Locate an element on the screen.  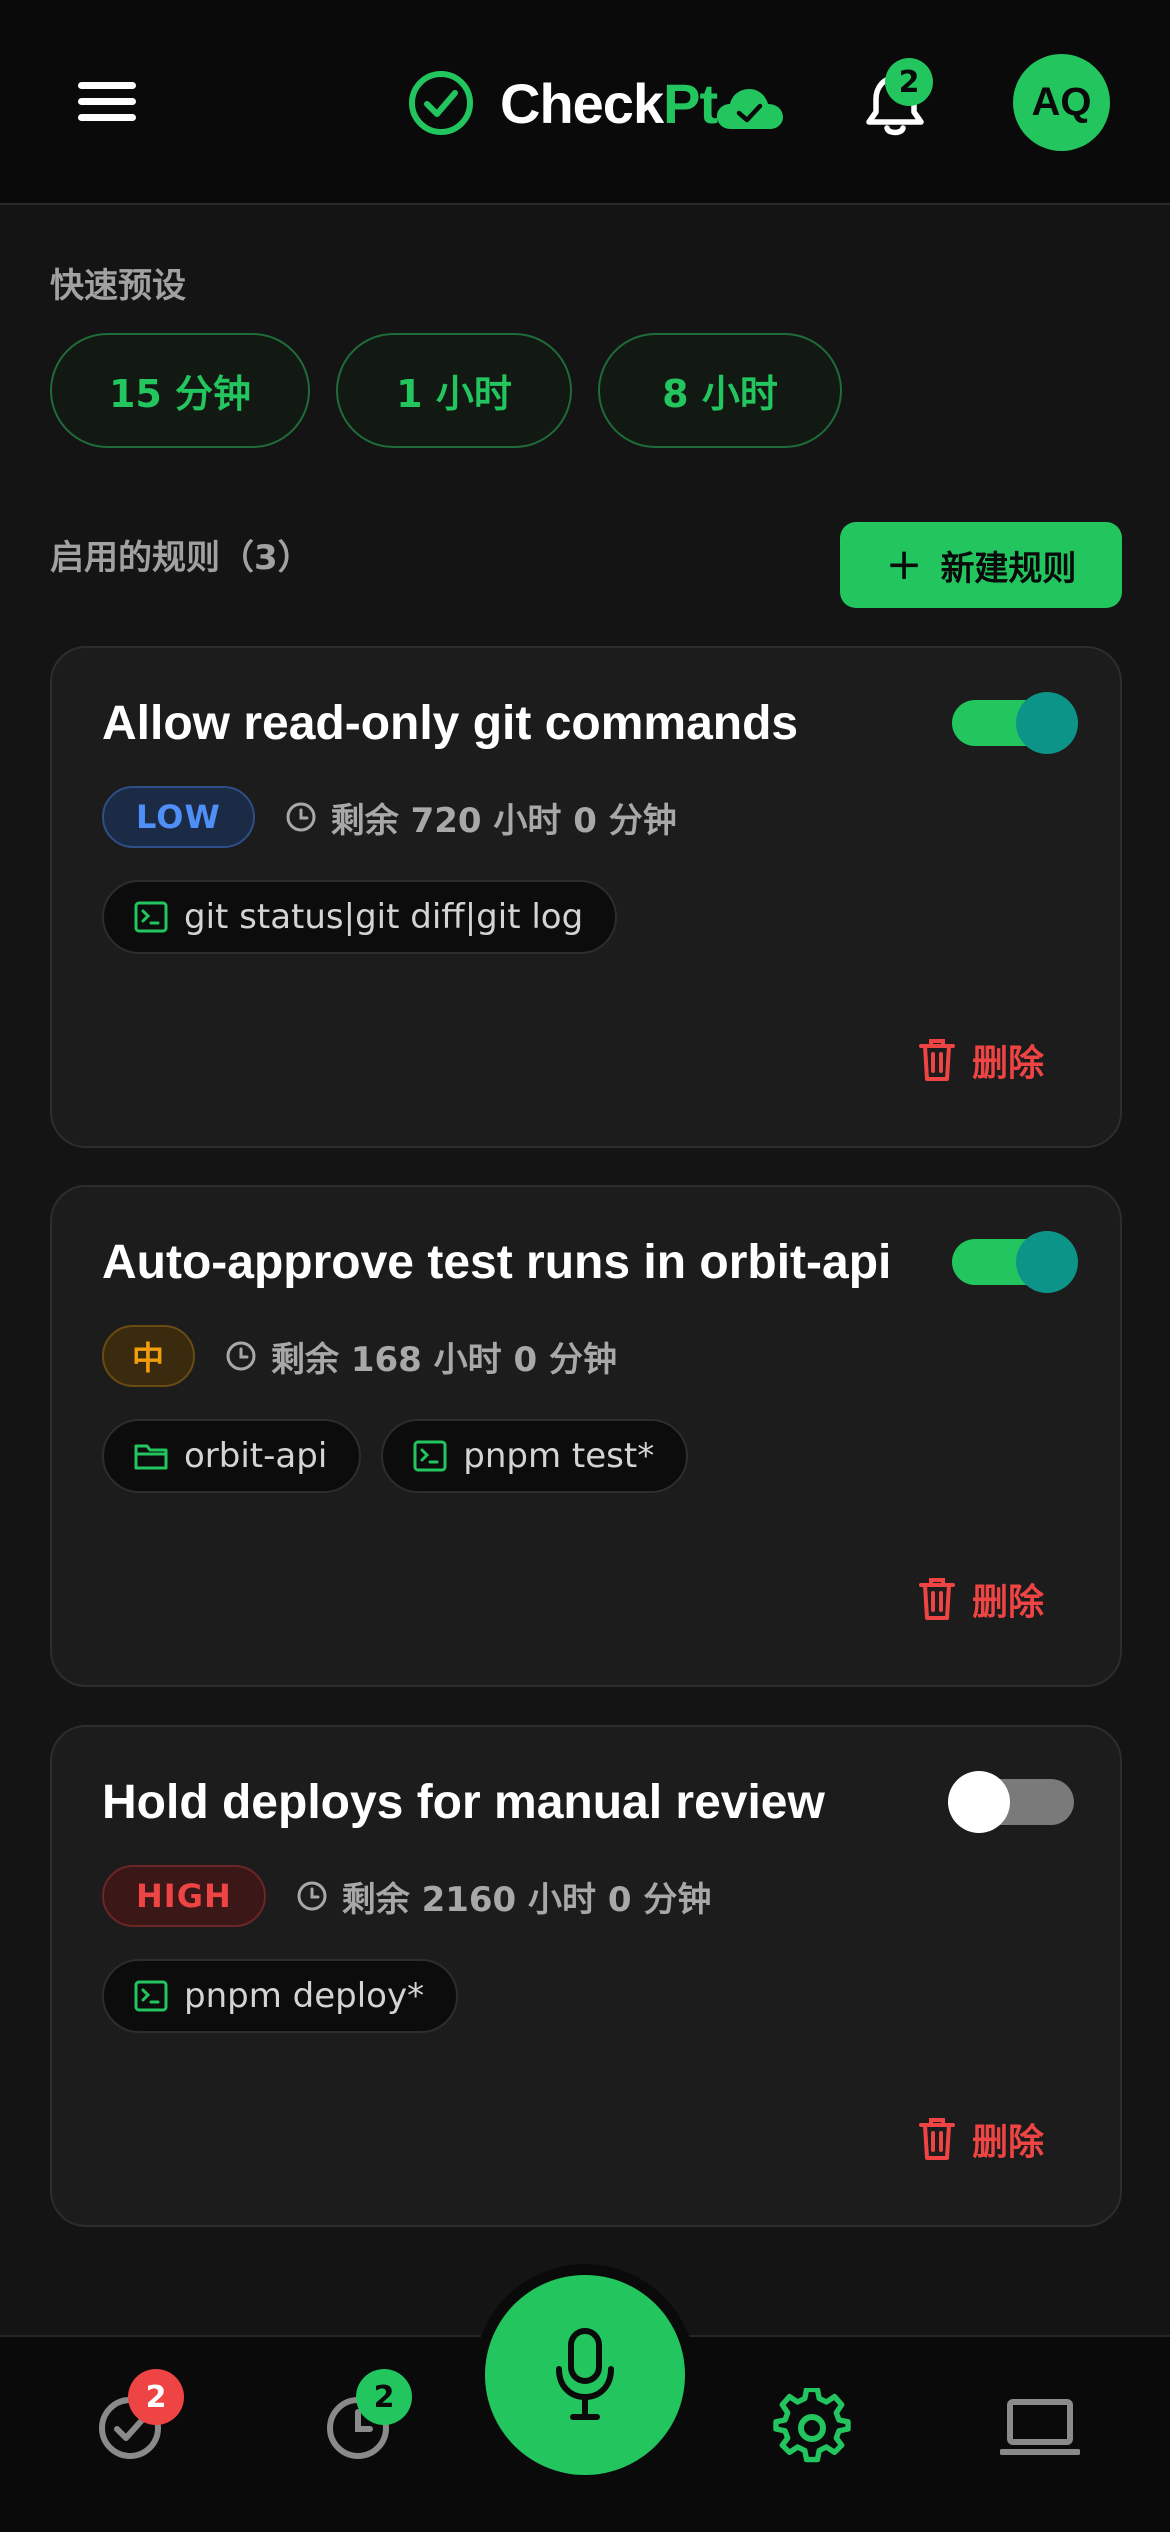
risk-badge: LOW is located at coordinates (178, 817).